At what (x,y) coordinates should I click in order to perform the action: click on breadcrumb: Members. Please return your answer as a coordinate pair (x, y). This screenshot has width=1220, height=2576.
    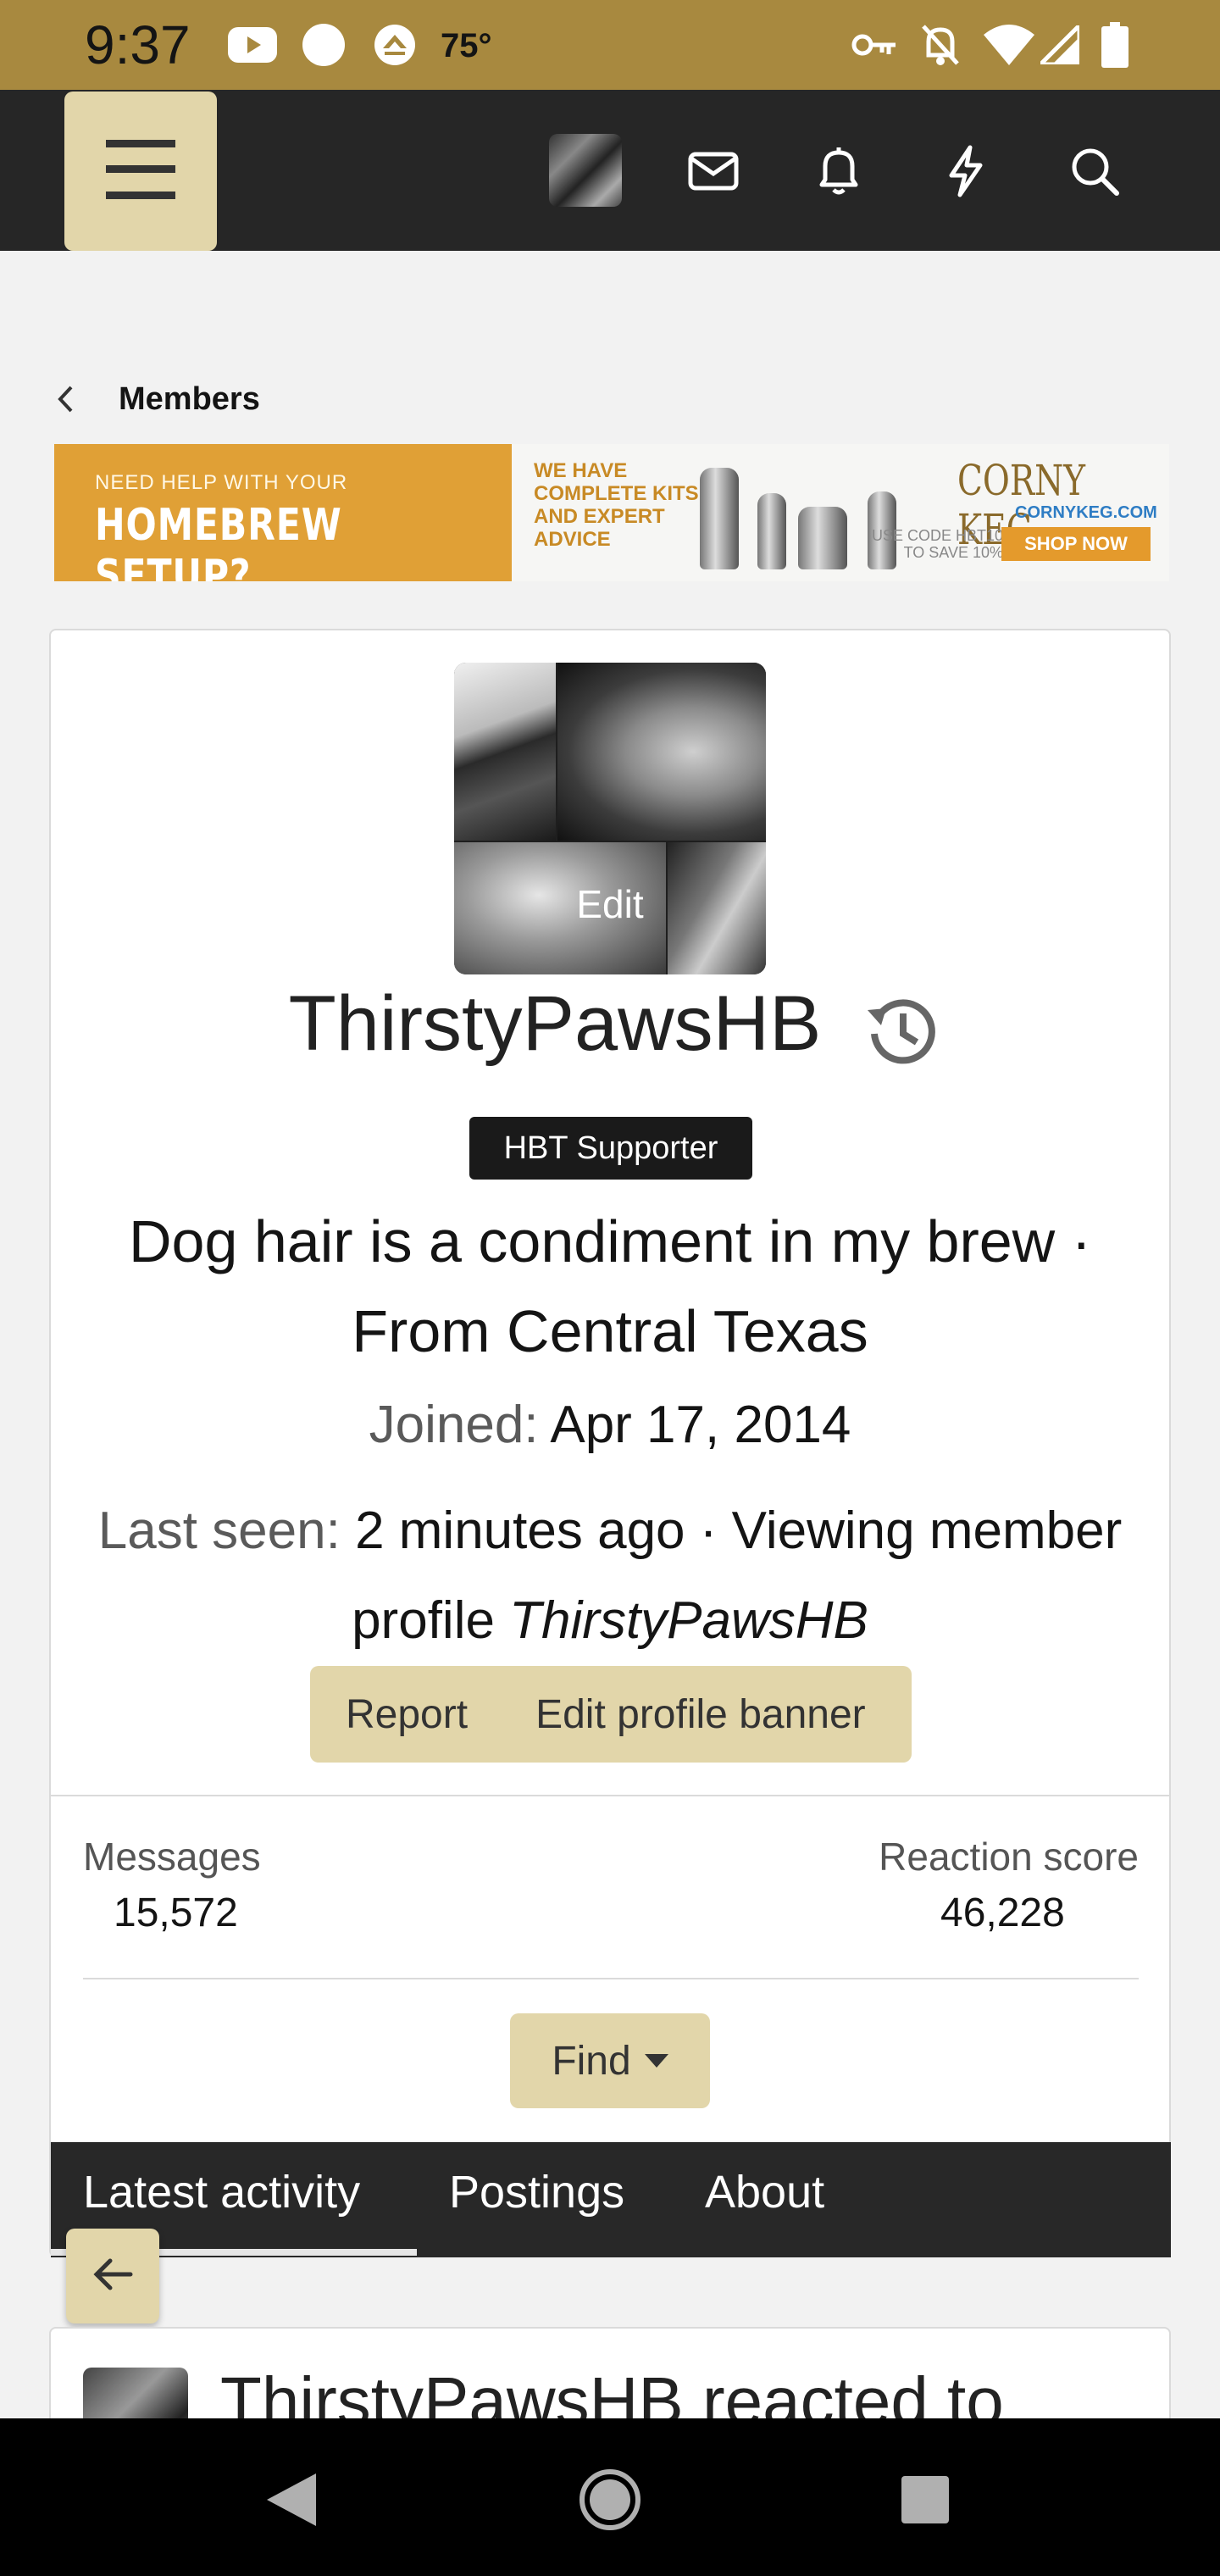
    Looking at the image, I should click on (158, 399).